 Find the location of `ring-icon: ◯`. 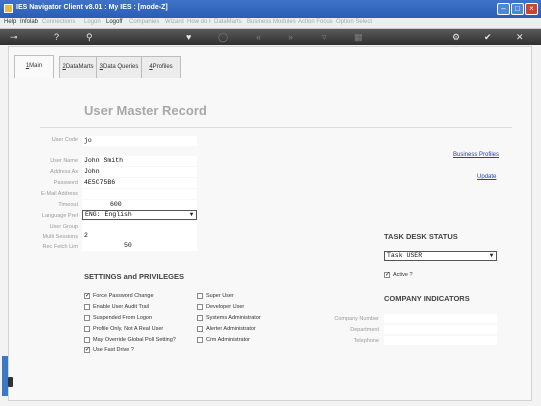

ring-icon: ◯ is located at coordinates (223, 37).